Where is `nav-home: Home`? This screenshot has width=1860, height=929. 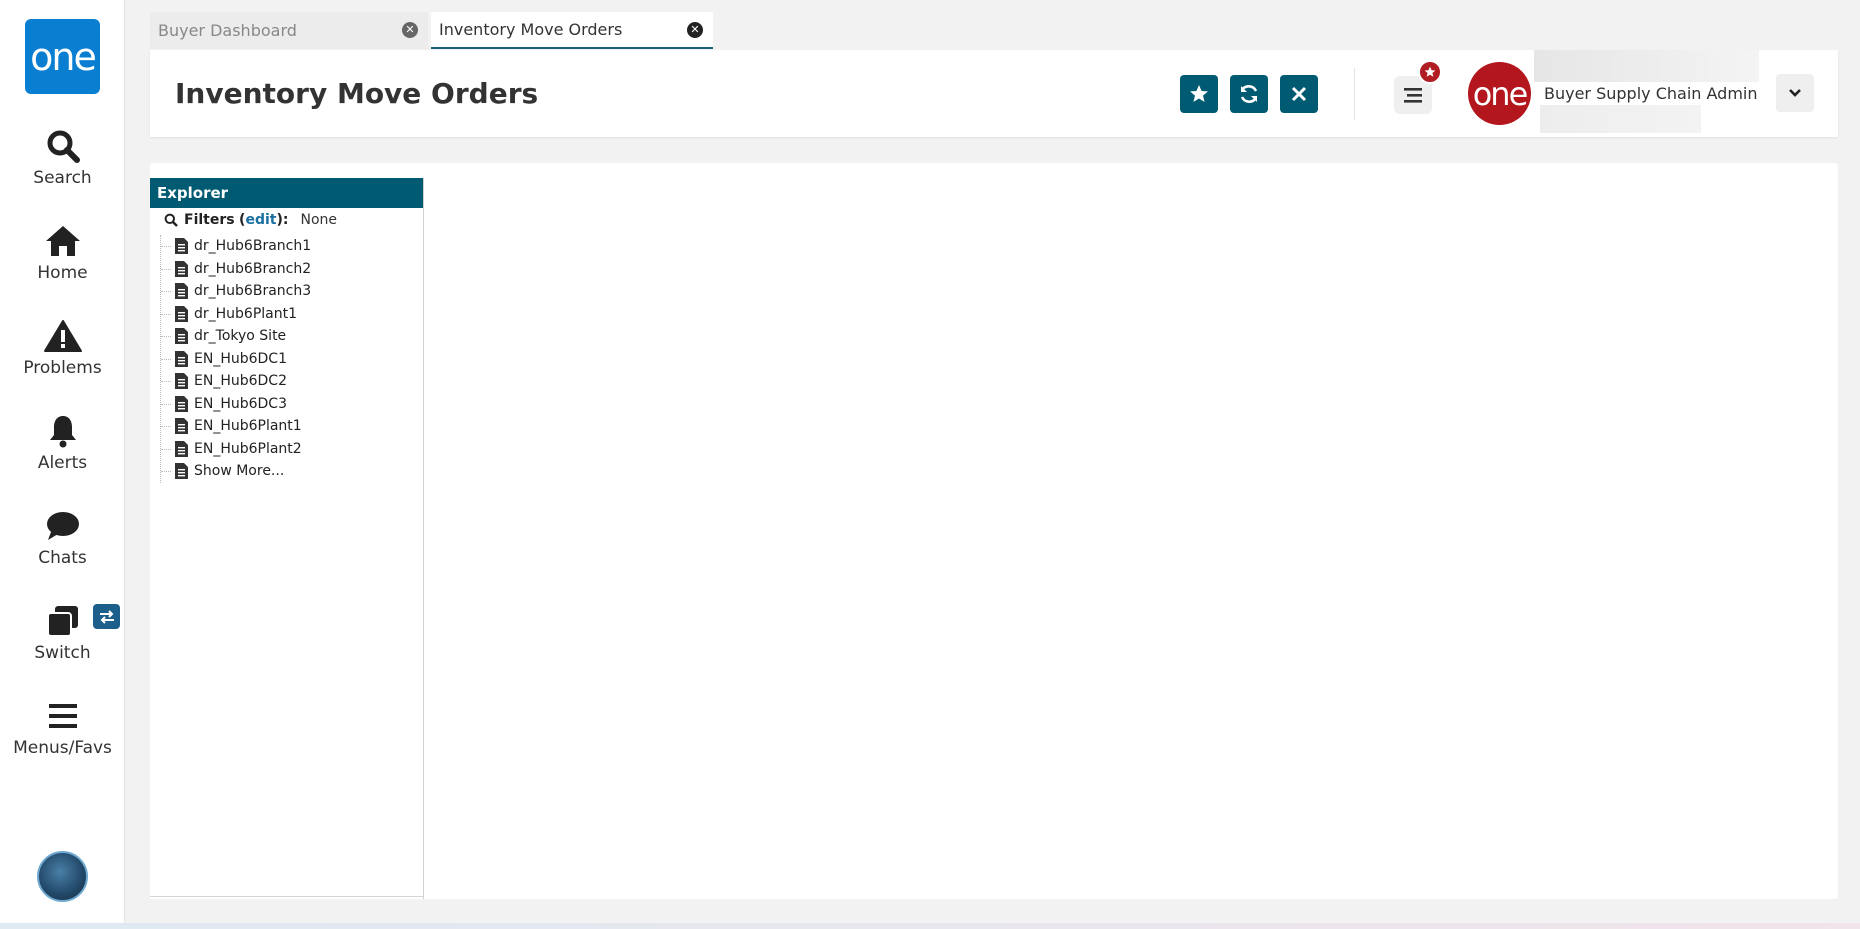 nav-home: Home is located at coordinates (62, 261).